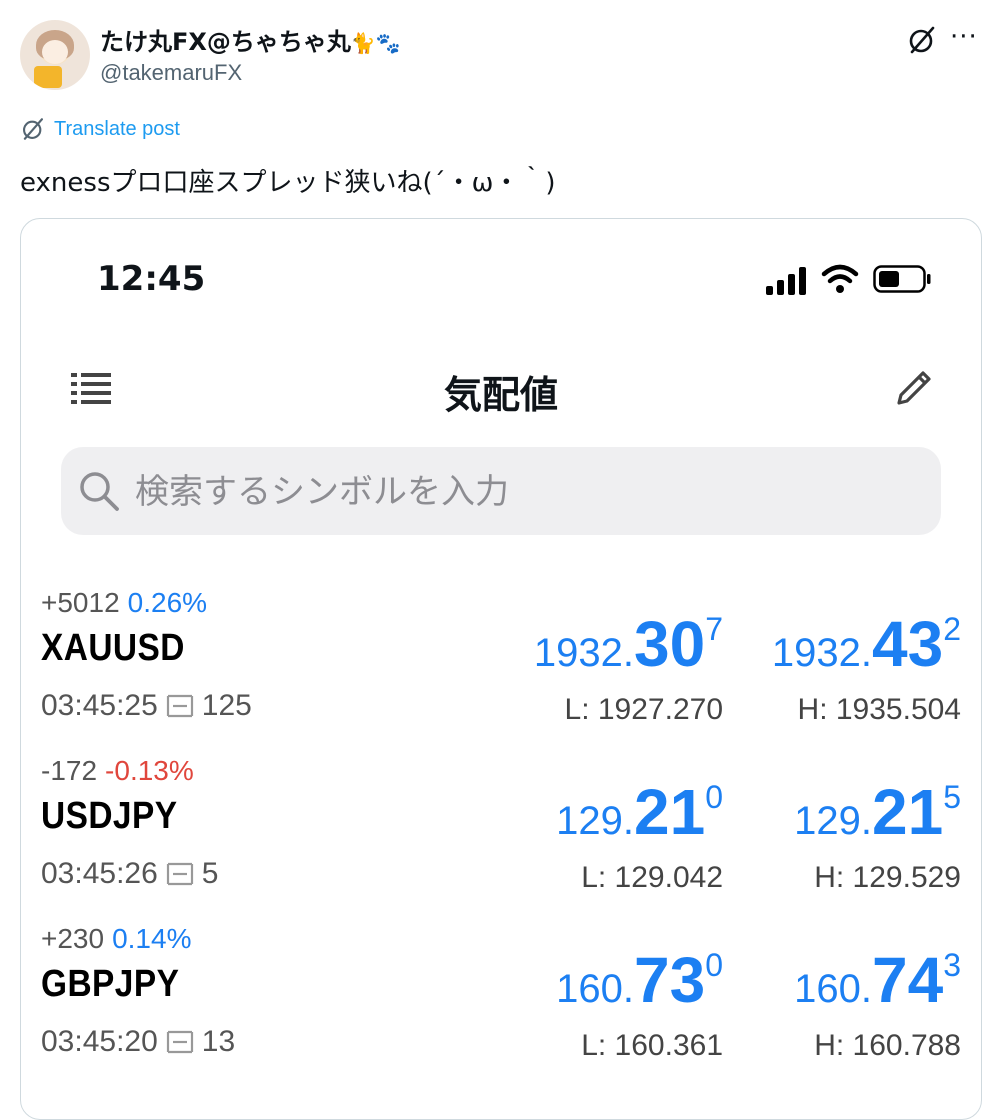  I want to click on ask-price: 160.743, so click(877, 980).